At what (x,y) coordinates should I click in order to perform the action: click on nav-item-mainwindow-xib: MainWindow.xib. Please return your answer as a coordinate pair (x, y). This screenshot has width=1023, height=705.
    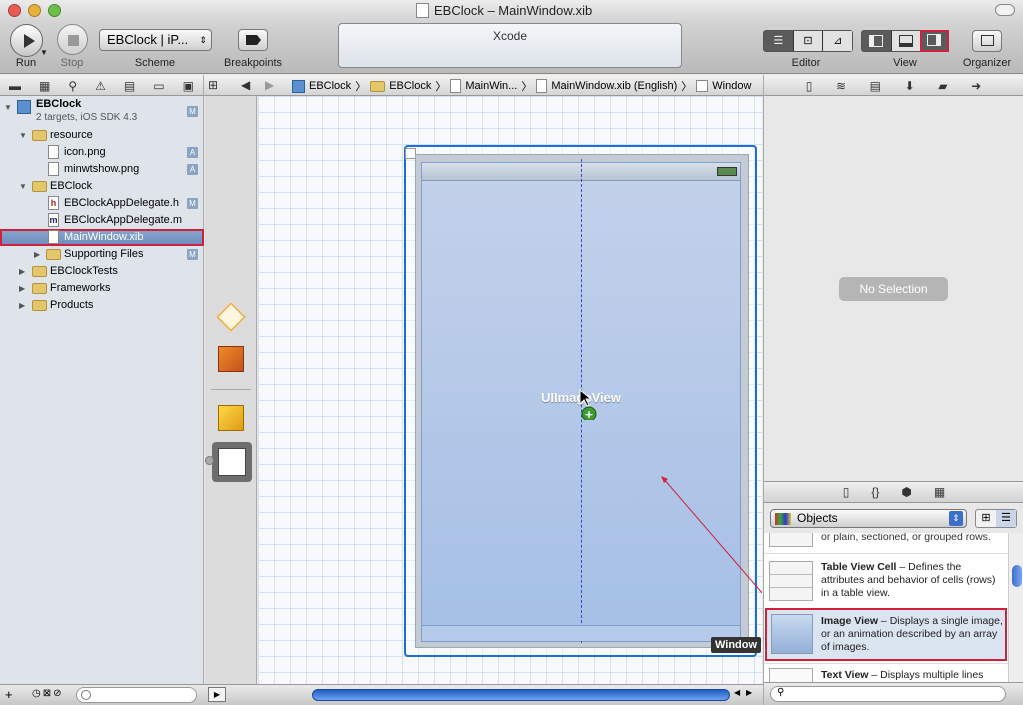
    Looking at the image, I should click on (102, 237).